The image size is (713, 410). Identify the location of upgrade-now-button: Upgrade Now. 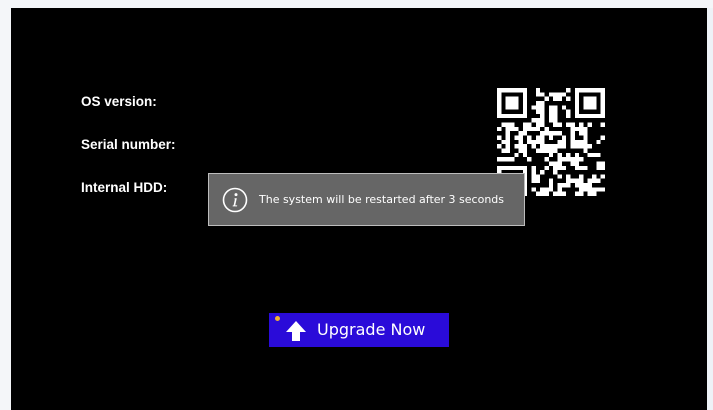
(359, 330).